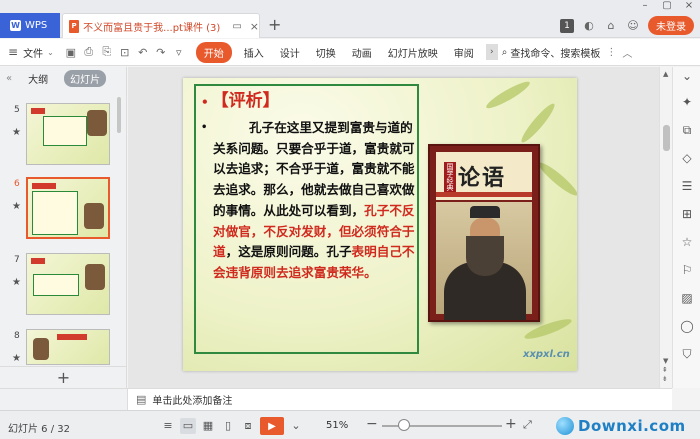 This screenshot has width=700, height=439. What do you see at coordinates (85, 78) in the screenshot?
I see `tab-slides: 幻灯片` at bounding box center [85, 78].